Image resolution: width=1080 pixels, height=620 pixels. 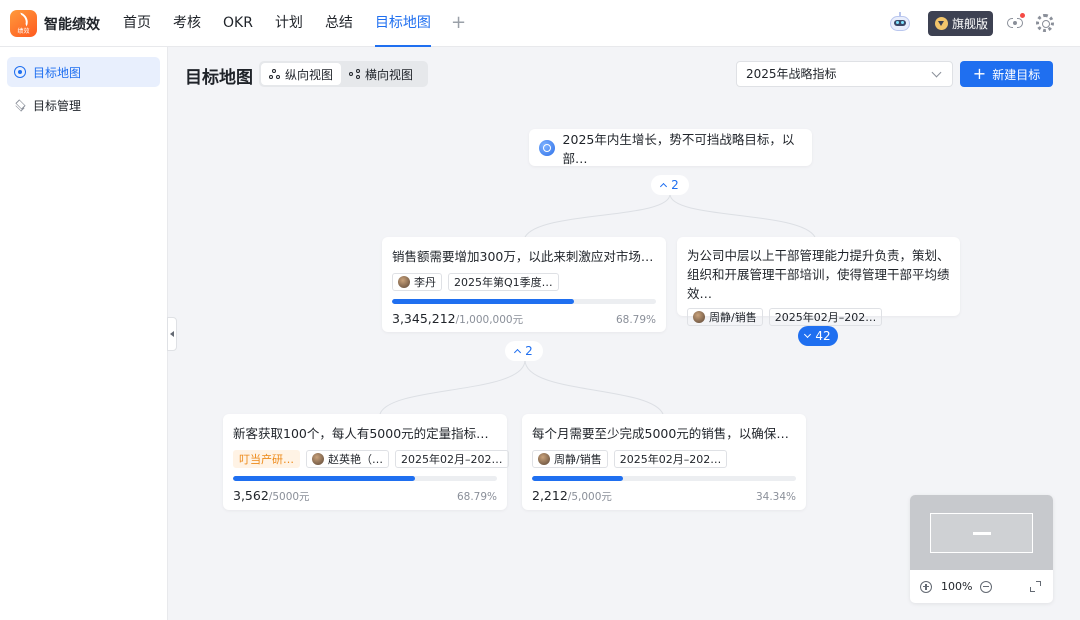 I want to click on owner-tag: 李丹, so click(x=417, y=282).